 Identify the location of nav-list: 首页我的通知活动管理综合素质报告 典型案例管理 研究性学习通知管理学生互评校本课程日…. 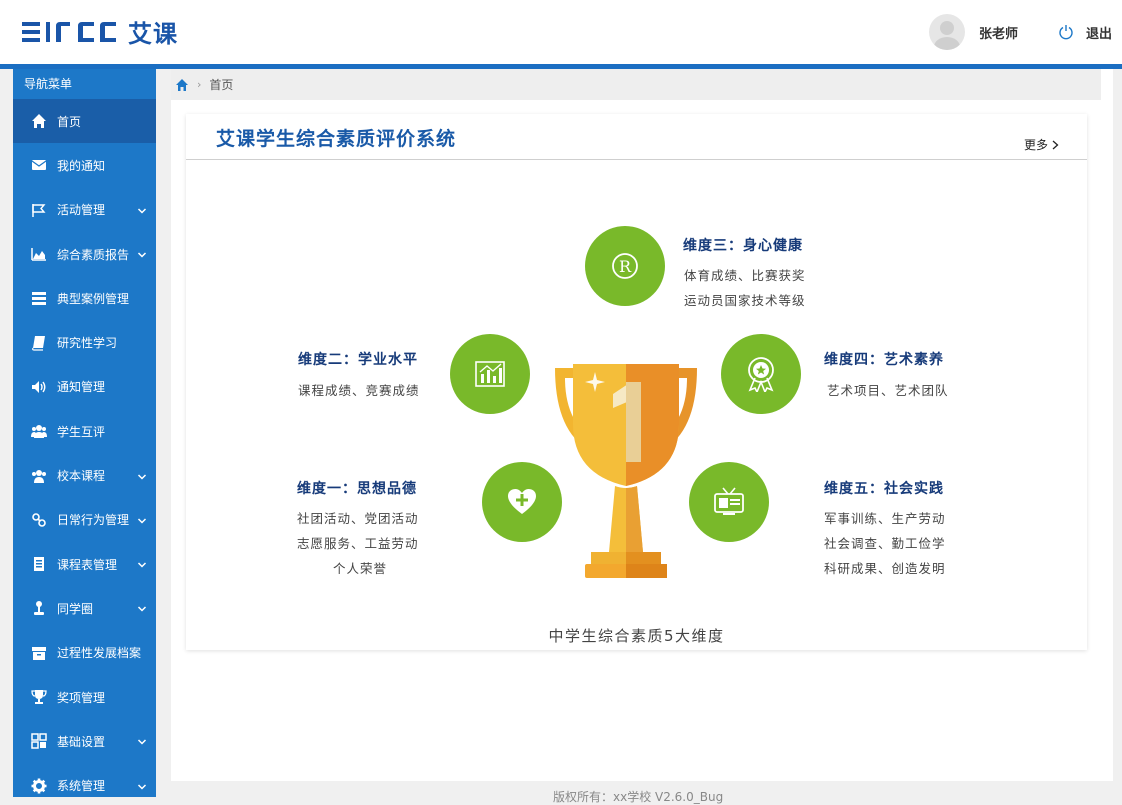
(84, 448).